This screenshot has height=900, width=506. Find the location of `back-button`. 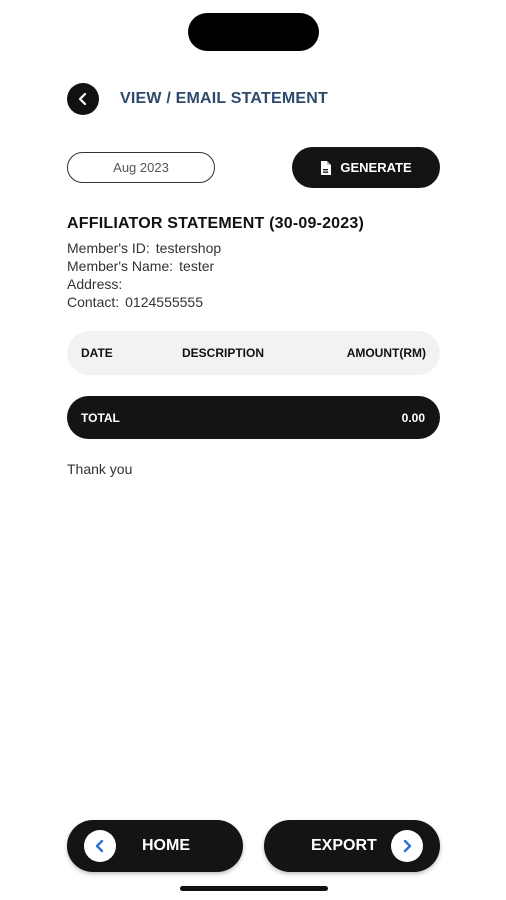

back-button is located at coordinates (83, 99).